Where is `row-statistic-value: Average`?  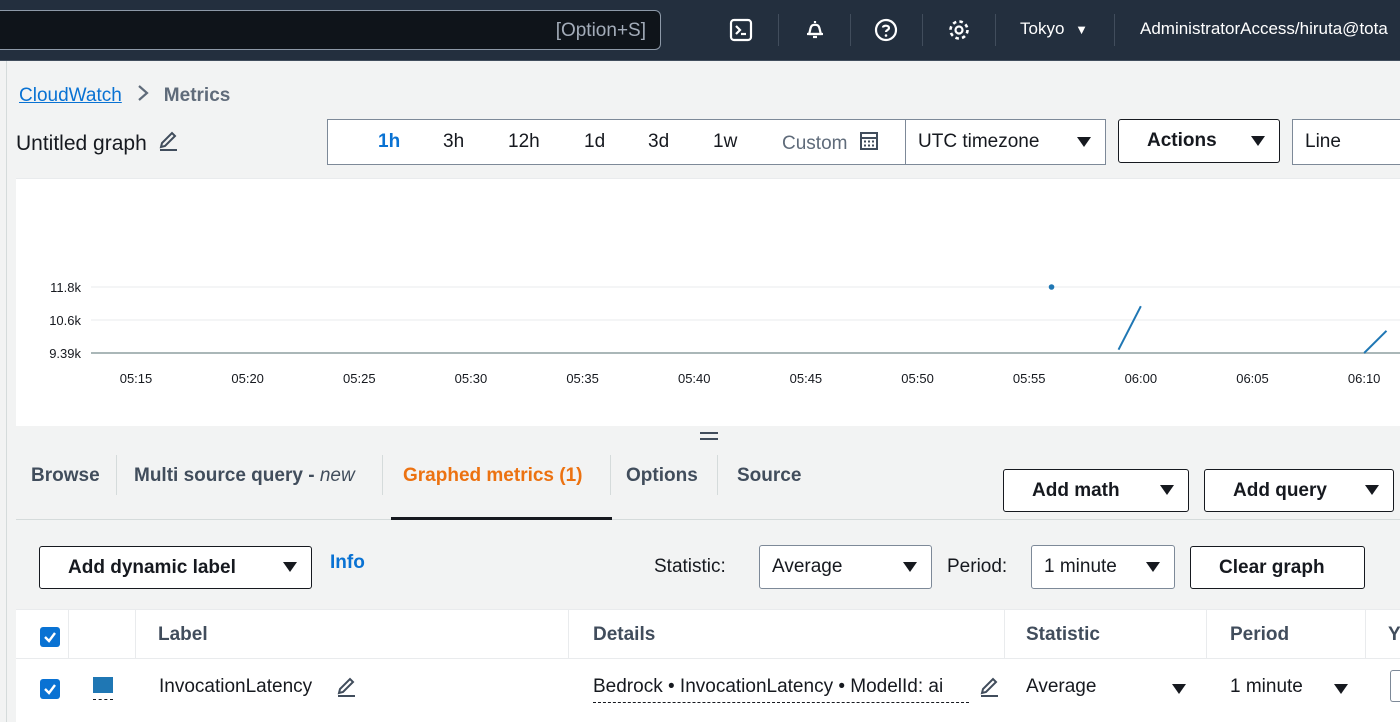 row-statistic-value: Average is located at coordinates (1061, 686).